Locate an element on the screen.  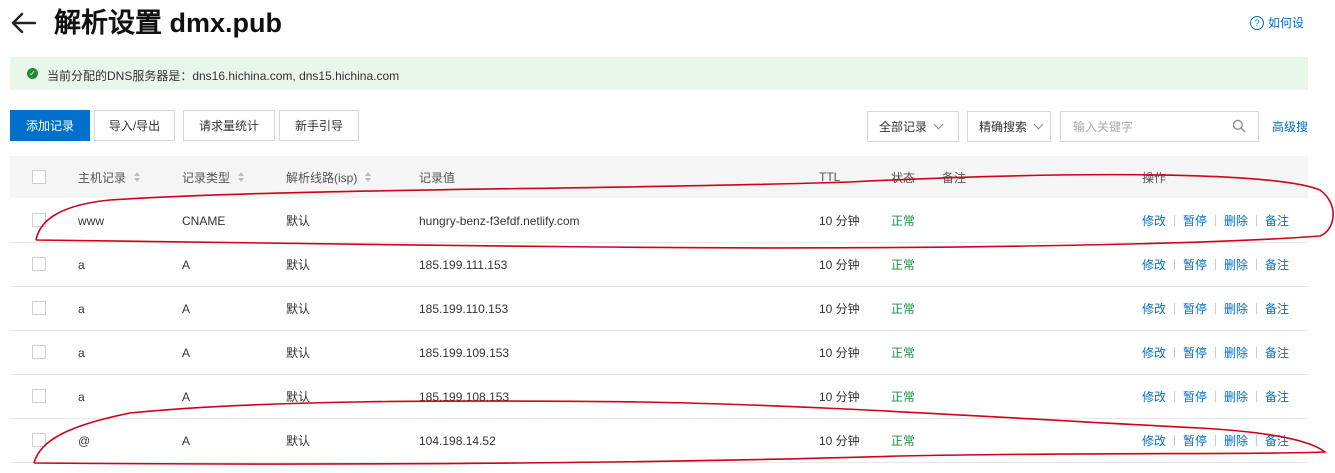
back-arrow-icon is located at coordinates (23, 23).